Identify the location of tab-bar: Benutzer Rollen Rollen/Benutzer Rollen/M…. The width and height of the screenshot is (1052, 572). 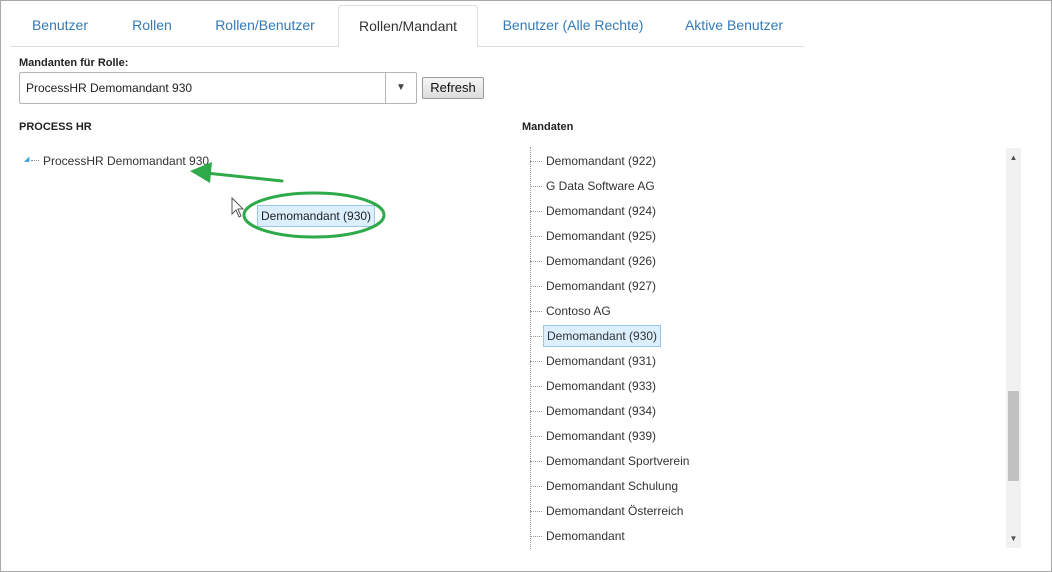
(407, 26).